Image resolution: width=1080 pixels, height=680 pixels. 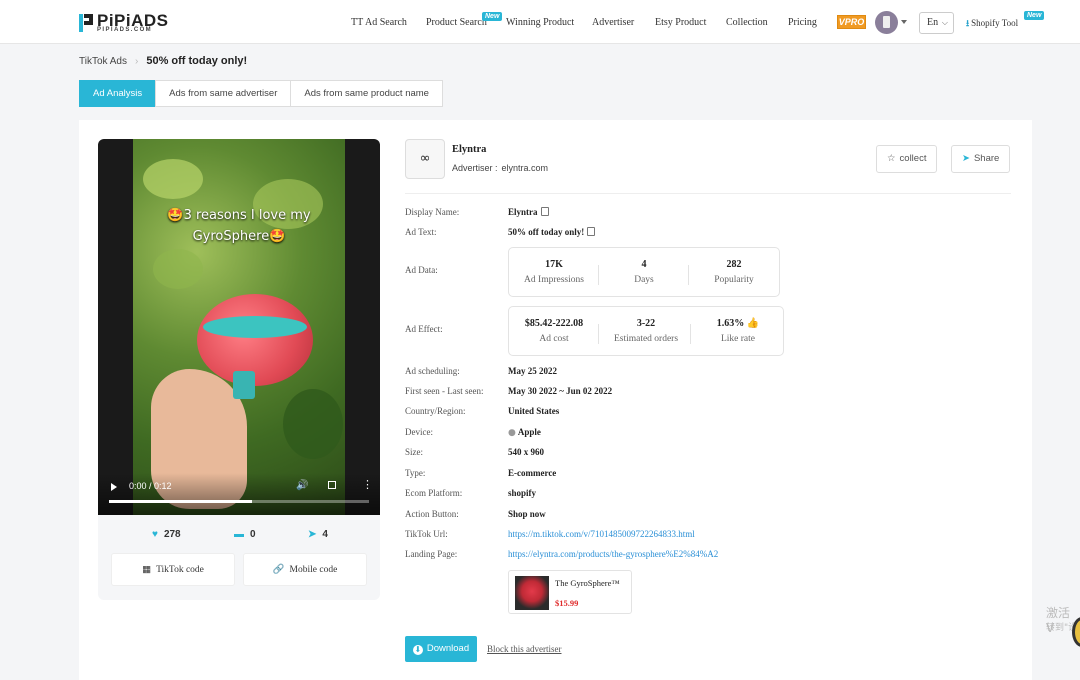 What do you see at coordinates (570, 592) in the screenshot?
I see `product-card: The GyroSphere™ $15.99` at bounding box center [570, 592].